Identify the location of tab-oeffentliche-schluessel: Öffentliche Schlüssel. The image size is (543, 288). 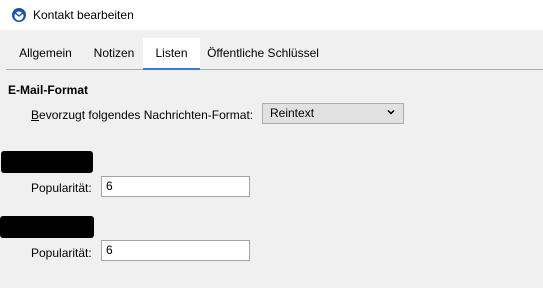
(263, 53).